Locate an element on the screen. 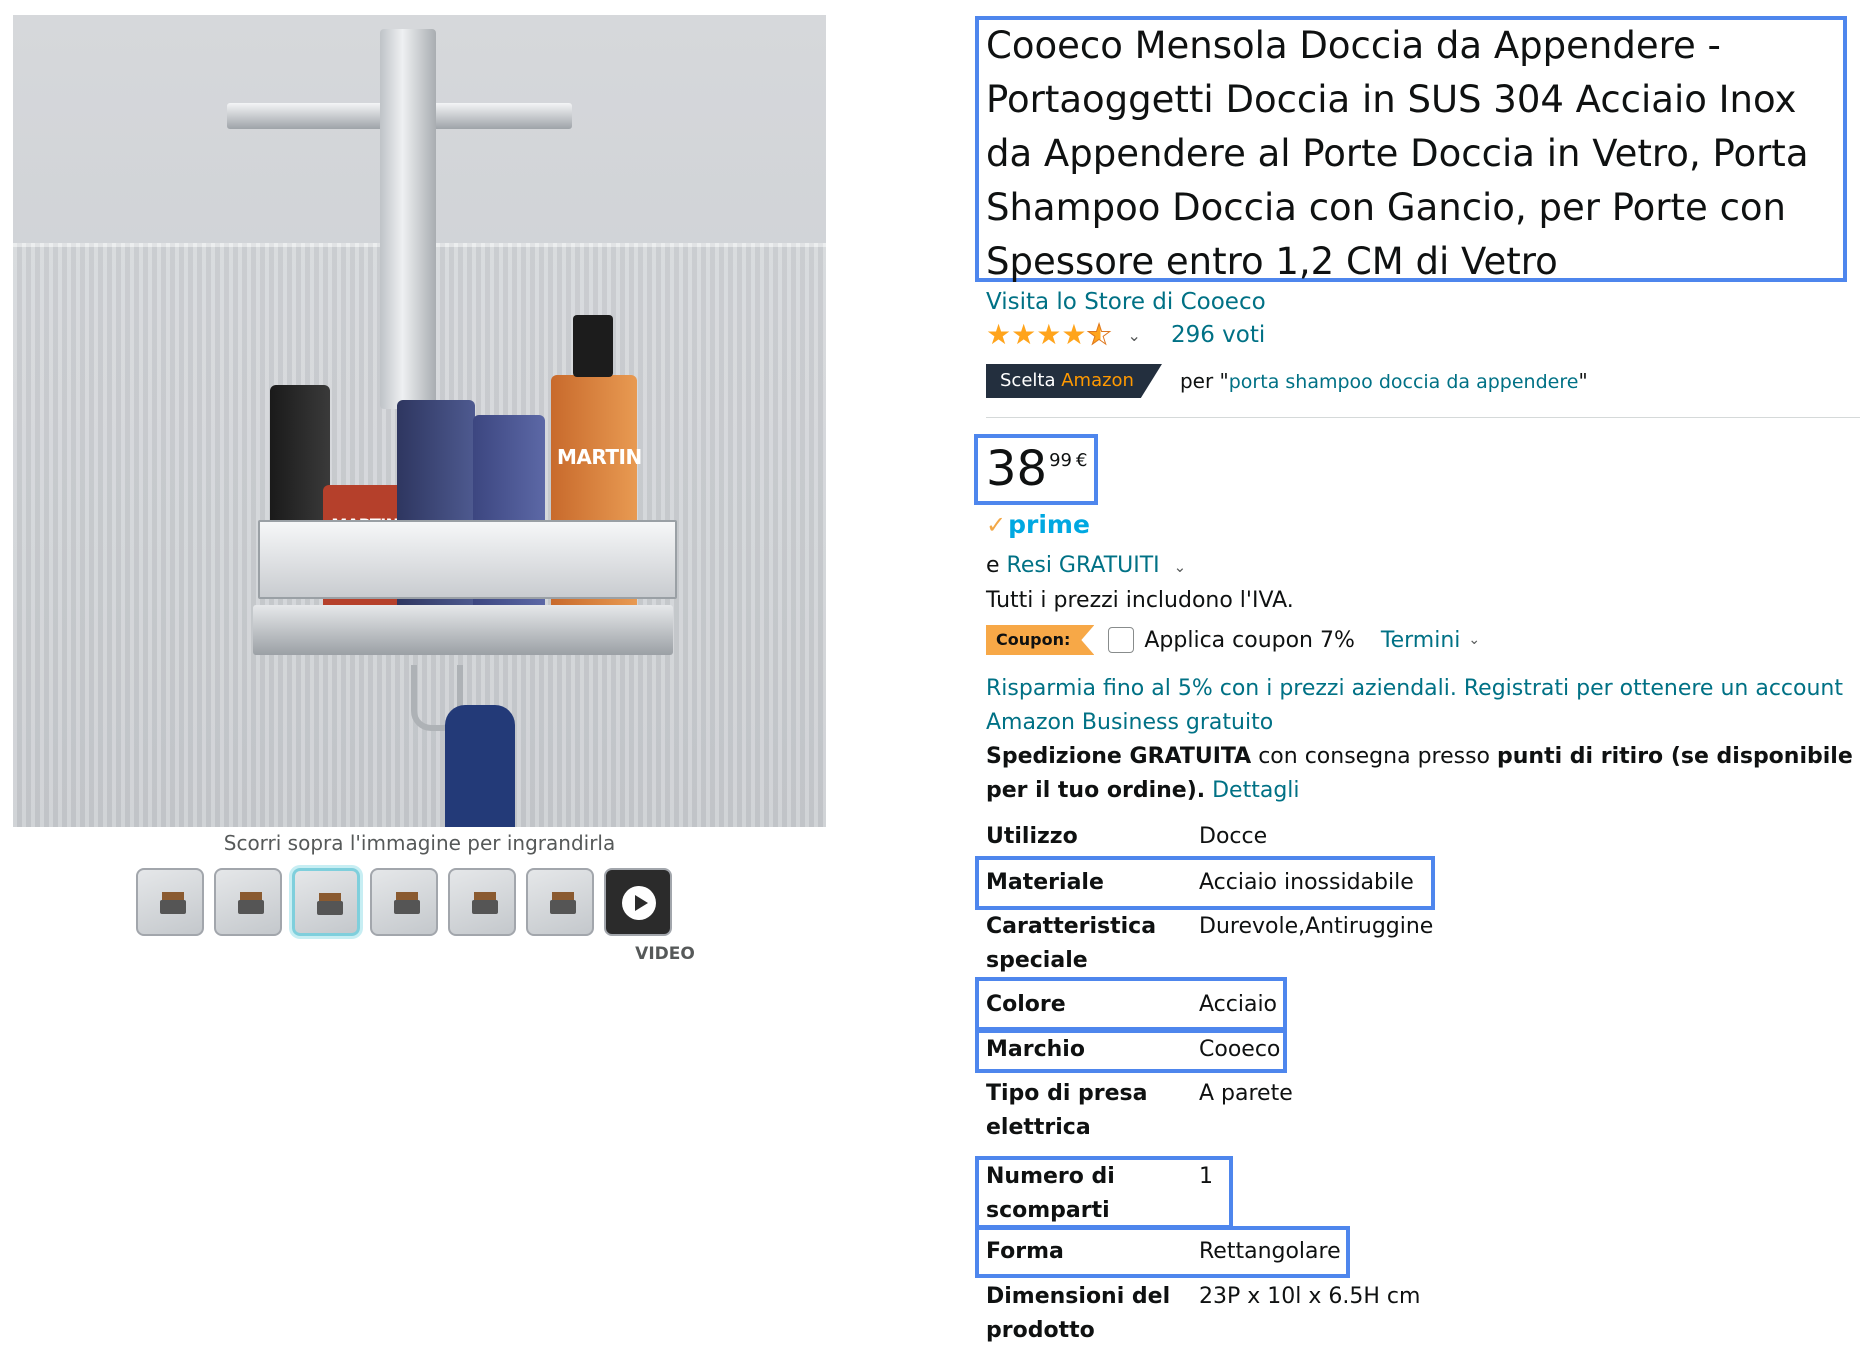  thumbnail-strip is located at coordinates (404, 902).